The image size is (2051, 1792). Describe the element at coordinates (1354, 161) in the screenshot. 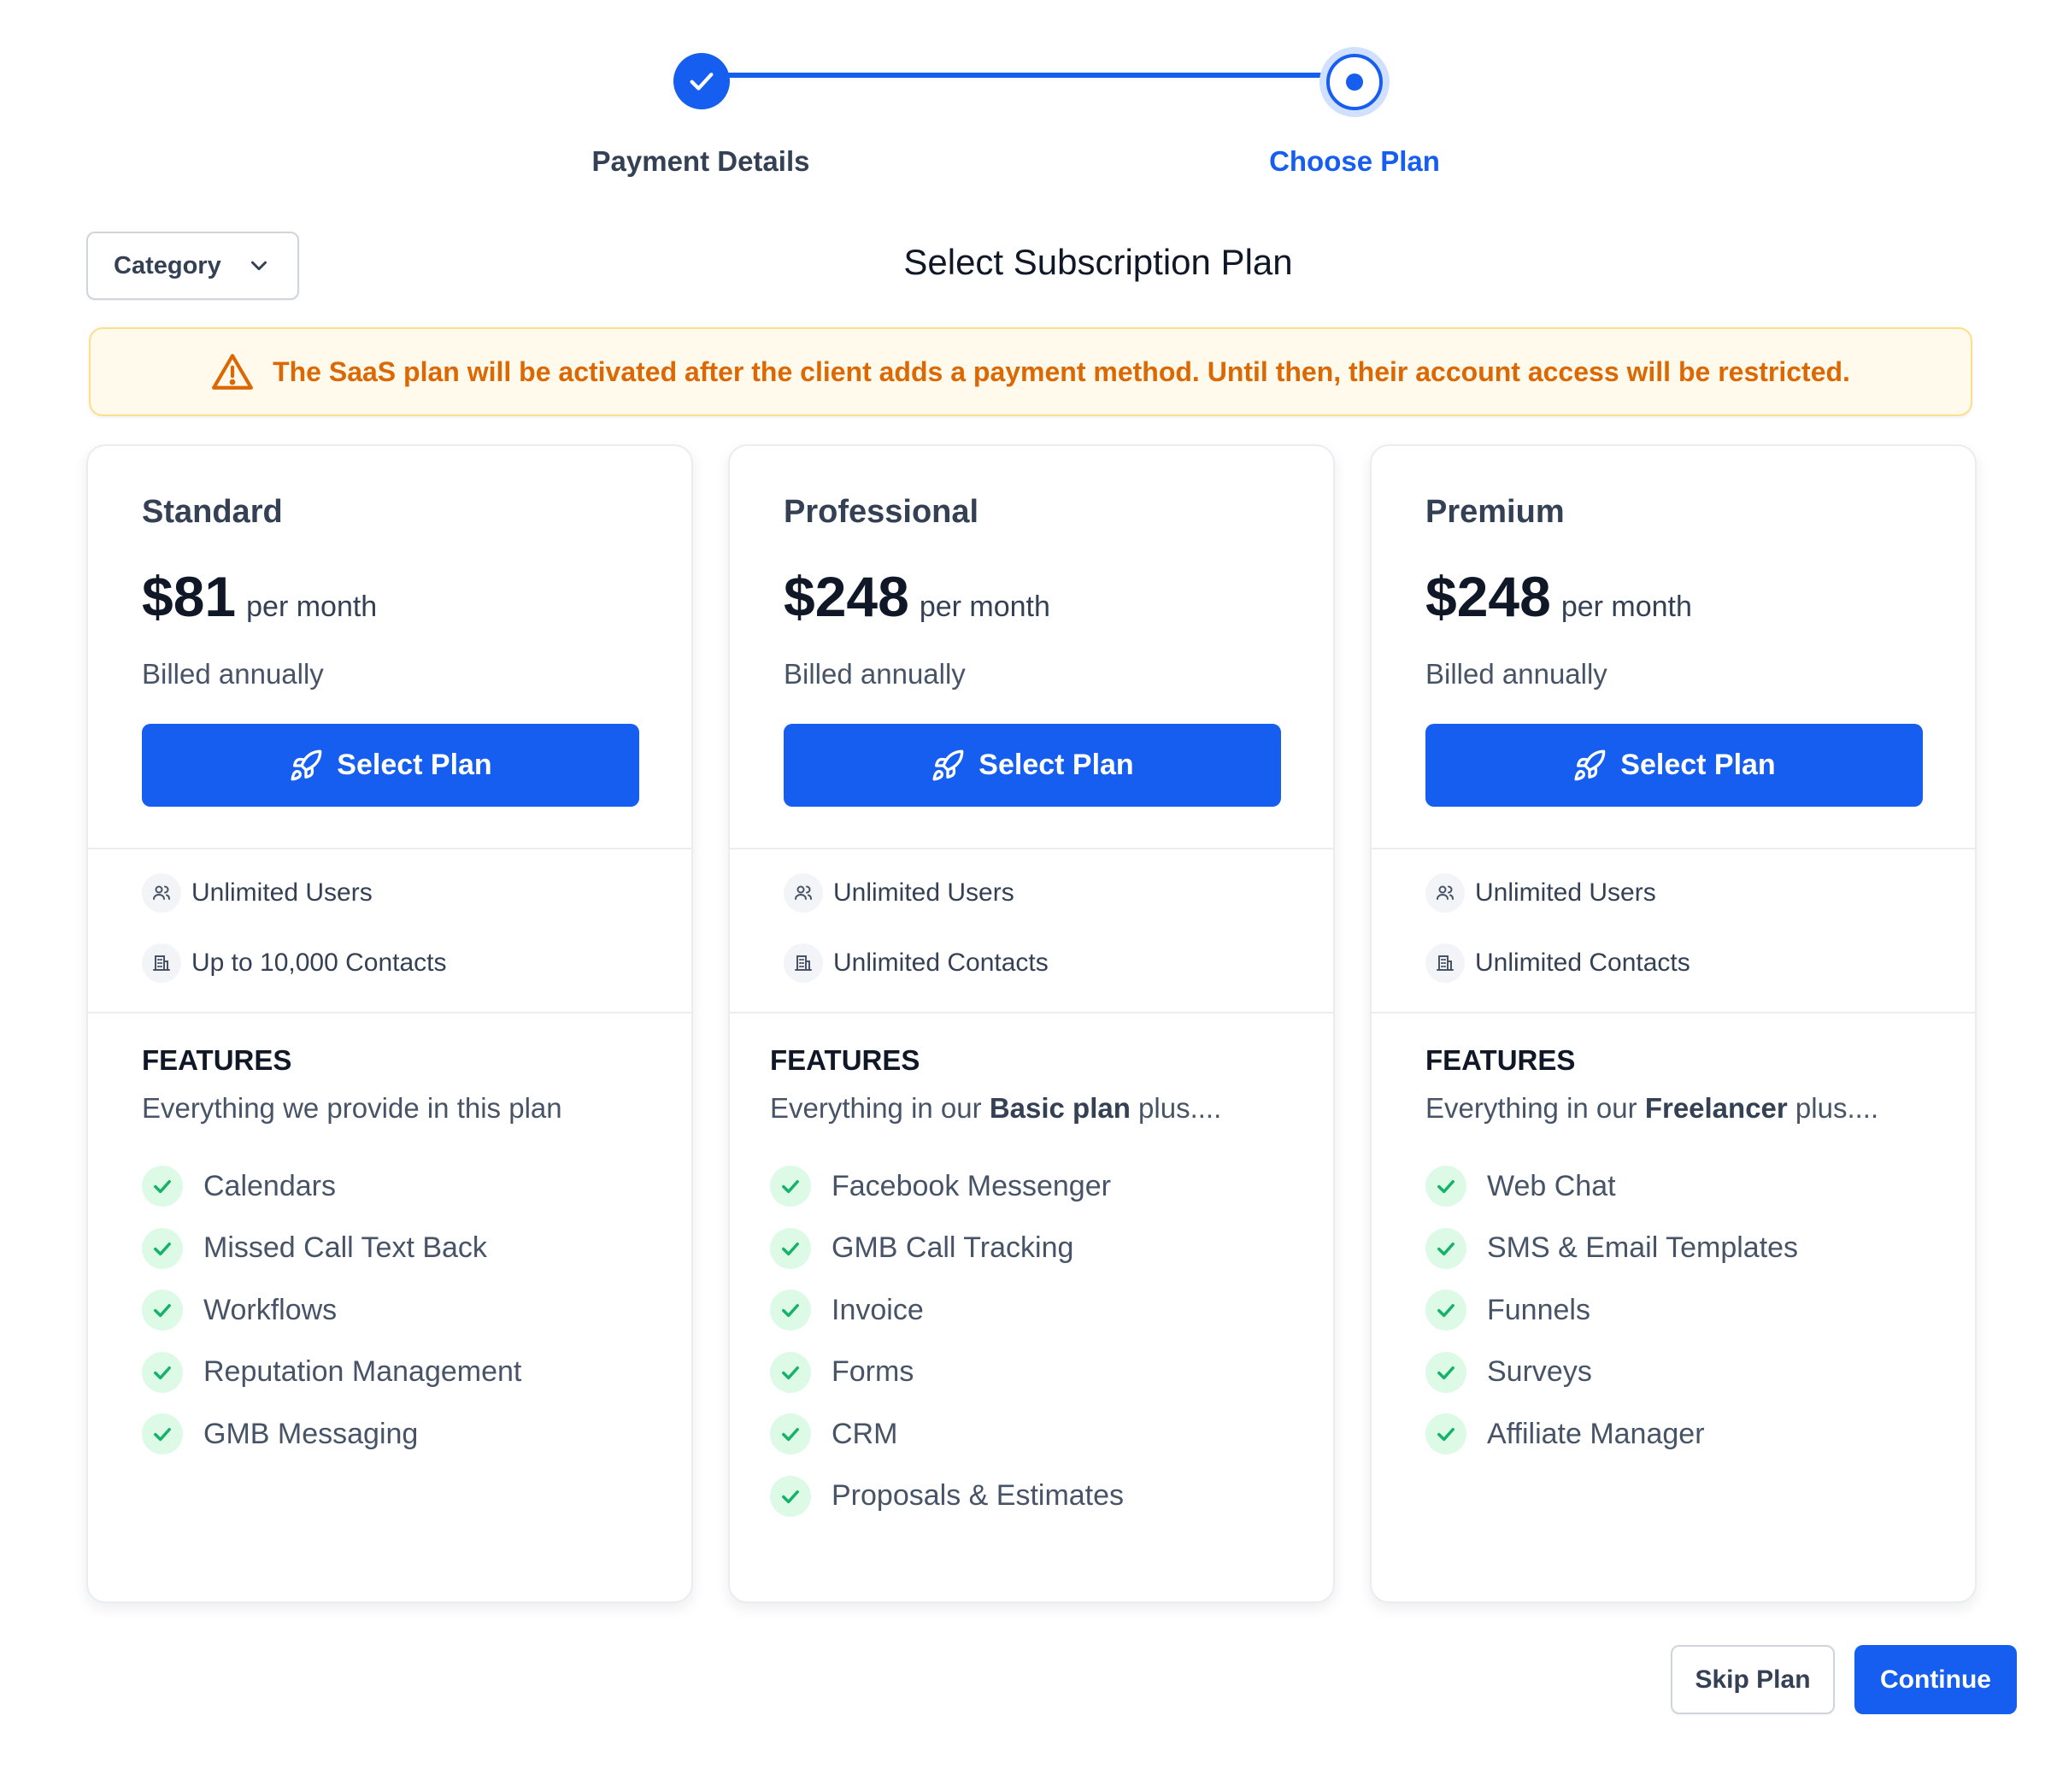

I see `step-label-choose-plan: Choose Plan` at that location.